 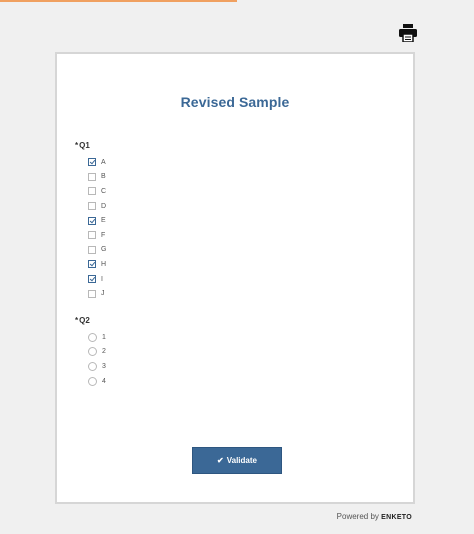 I want to click on print-icon, so click(x=408, y=33).